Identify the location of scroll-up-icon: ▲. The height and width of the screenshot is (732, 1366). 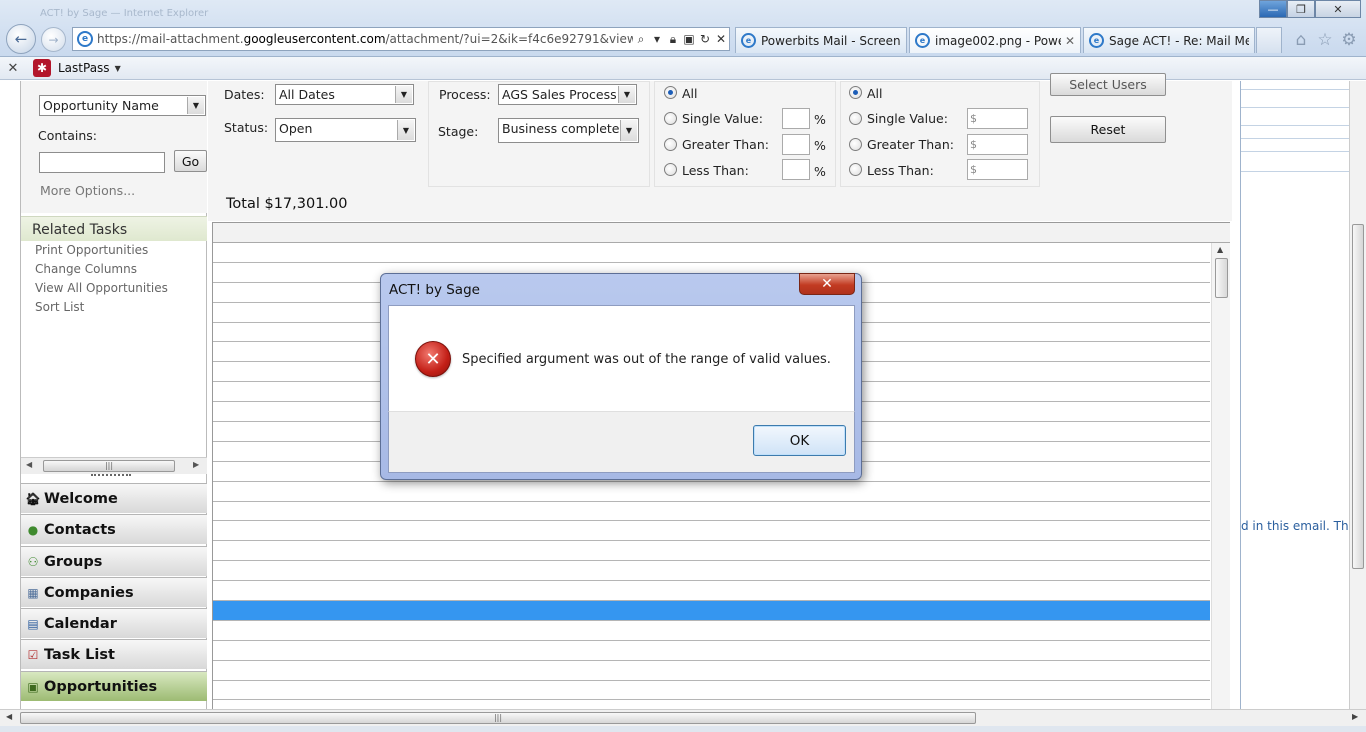
(1220, 249).